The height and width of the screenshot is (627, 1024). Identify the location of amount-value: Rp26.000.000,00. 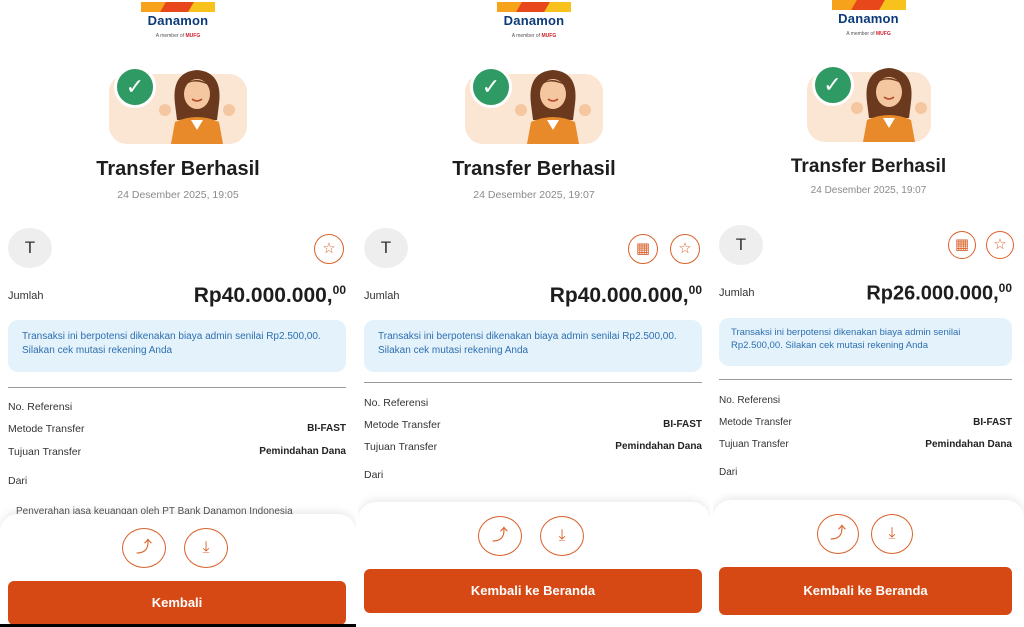
(939, 293).